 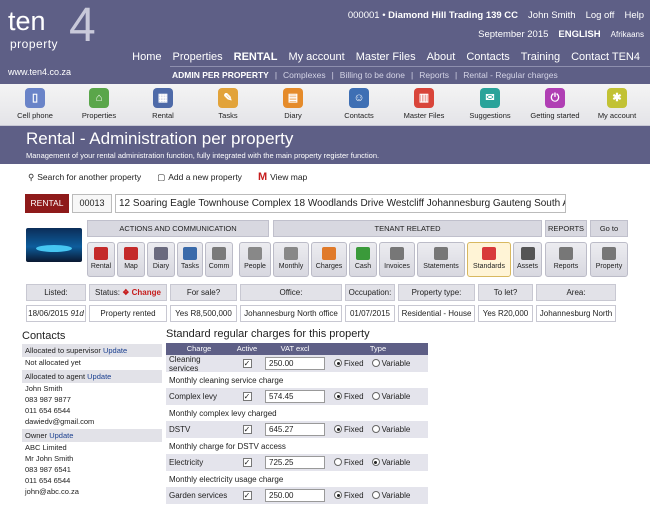 I want to click on tab-statements: Statements, so click(x=441, y=259).